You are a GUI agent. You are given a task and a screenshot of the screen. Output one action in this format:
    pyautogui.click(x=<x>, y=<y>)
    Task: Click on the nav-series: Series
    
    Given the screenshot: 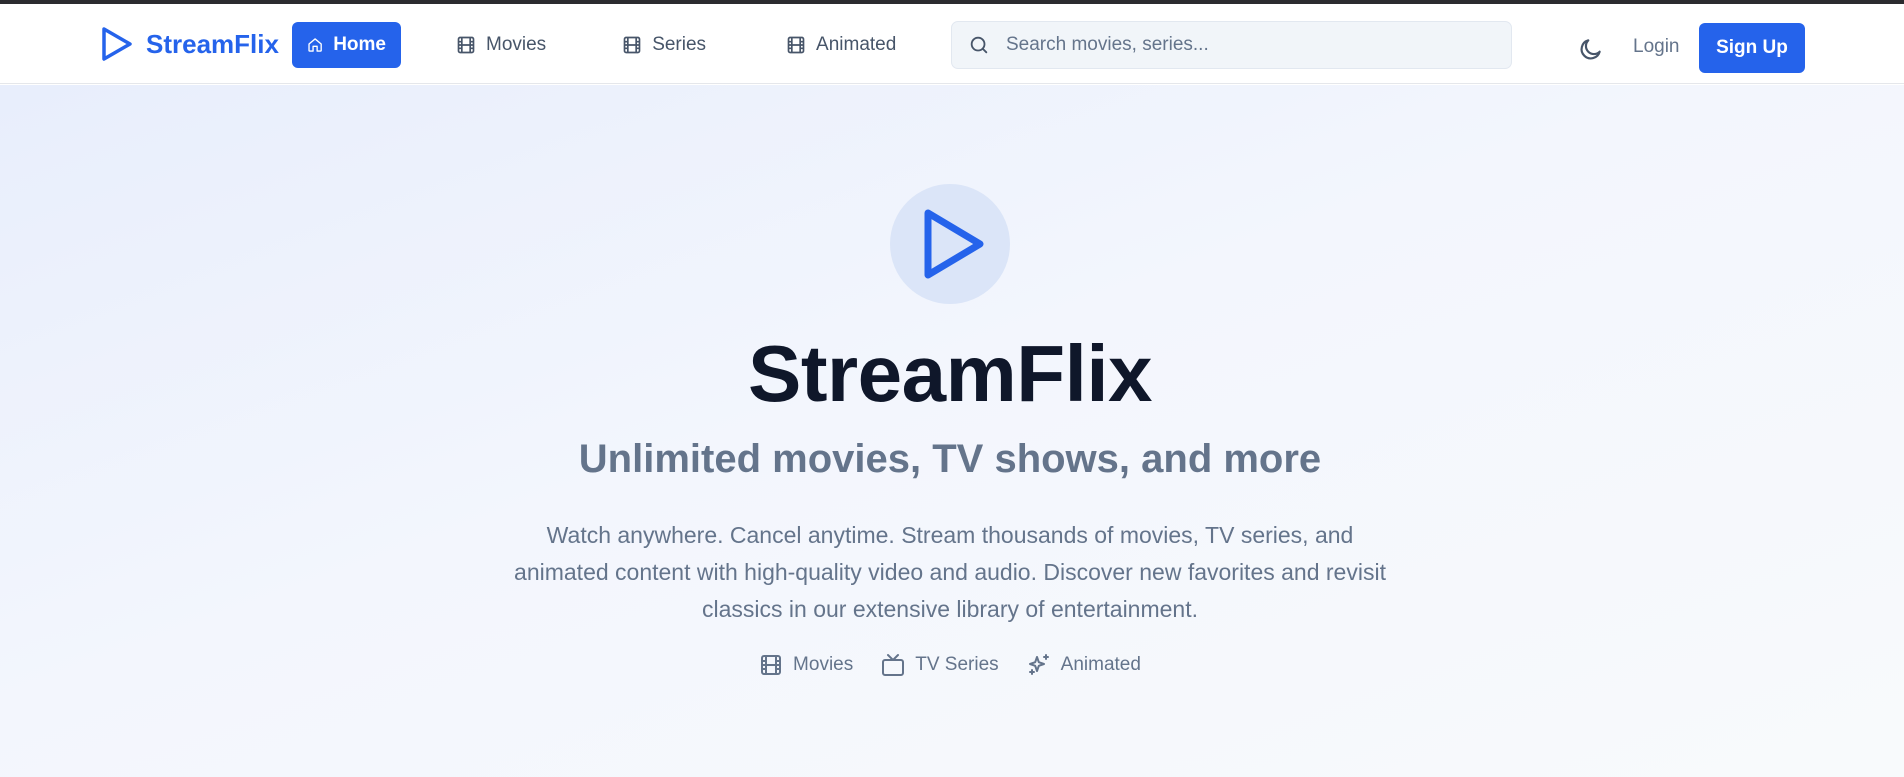 What is the action you would take?
    pyautogui.click(x=664, y=45)
    